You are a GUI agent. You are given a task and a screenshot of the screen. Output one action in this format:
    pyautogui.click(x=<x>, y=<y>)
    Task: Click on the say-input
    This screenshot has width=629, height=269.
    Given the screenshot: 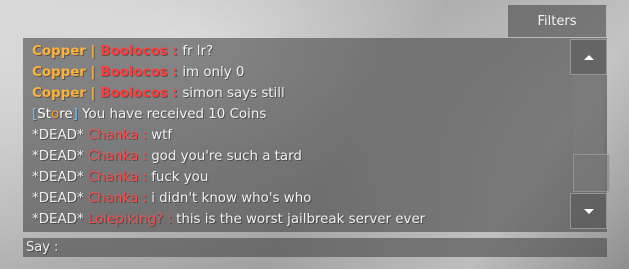 What is the action you would take?
    pyautogui.click(x=338, y=247)
    